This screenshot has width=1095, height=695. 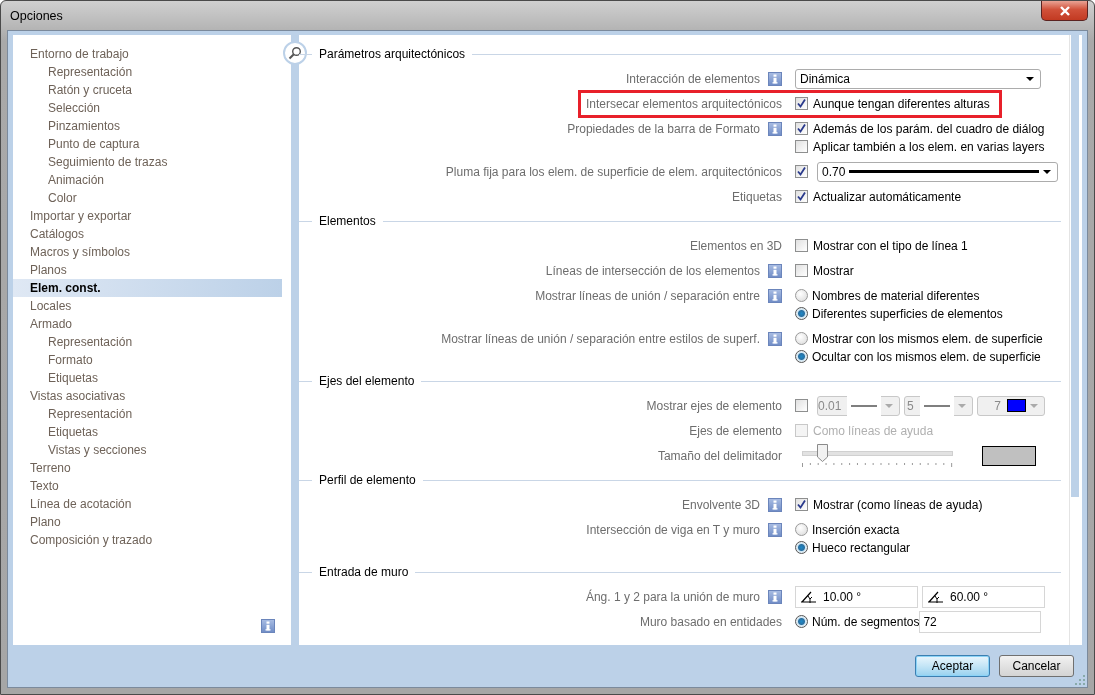 I want to click on checkbox: Además de los parám. del cuadro de diálog, so click(x=920, y=128).